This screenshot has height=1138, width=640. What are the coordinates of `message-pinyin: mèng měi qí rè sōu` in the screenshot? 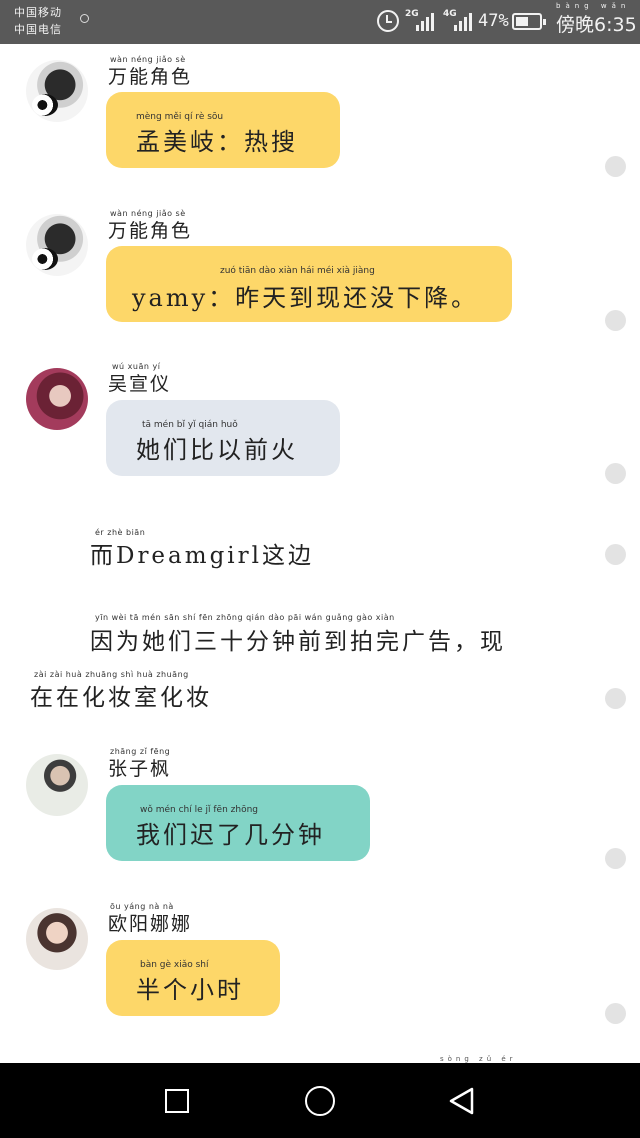 It's located at (180, 117).